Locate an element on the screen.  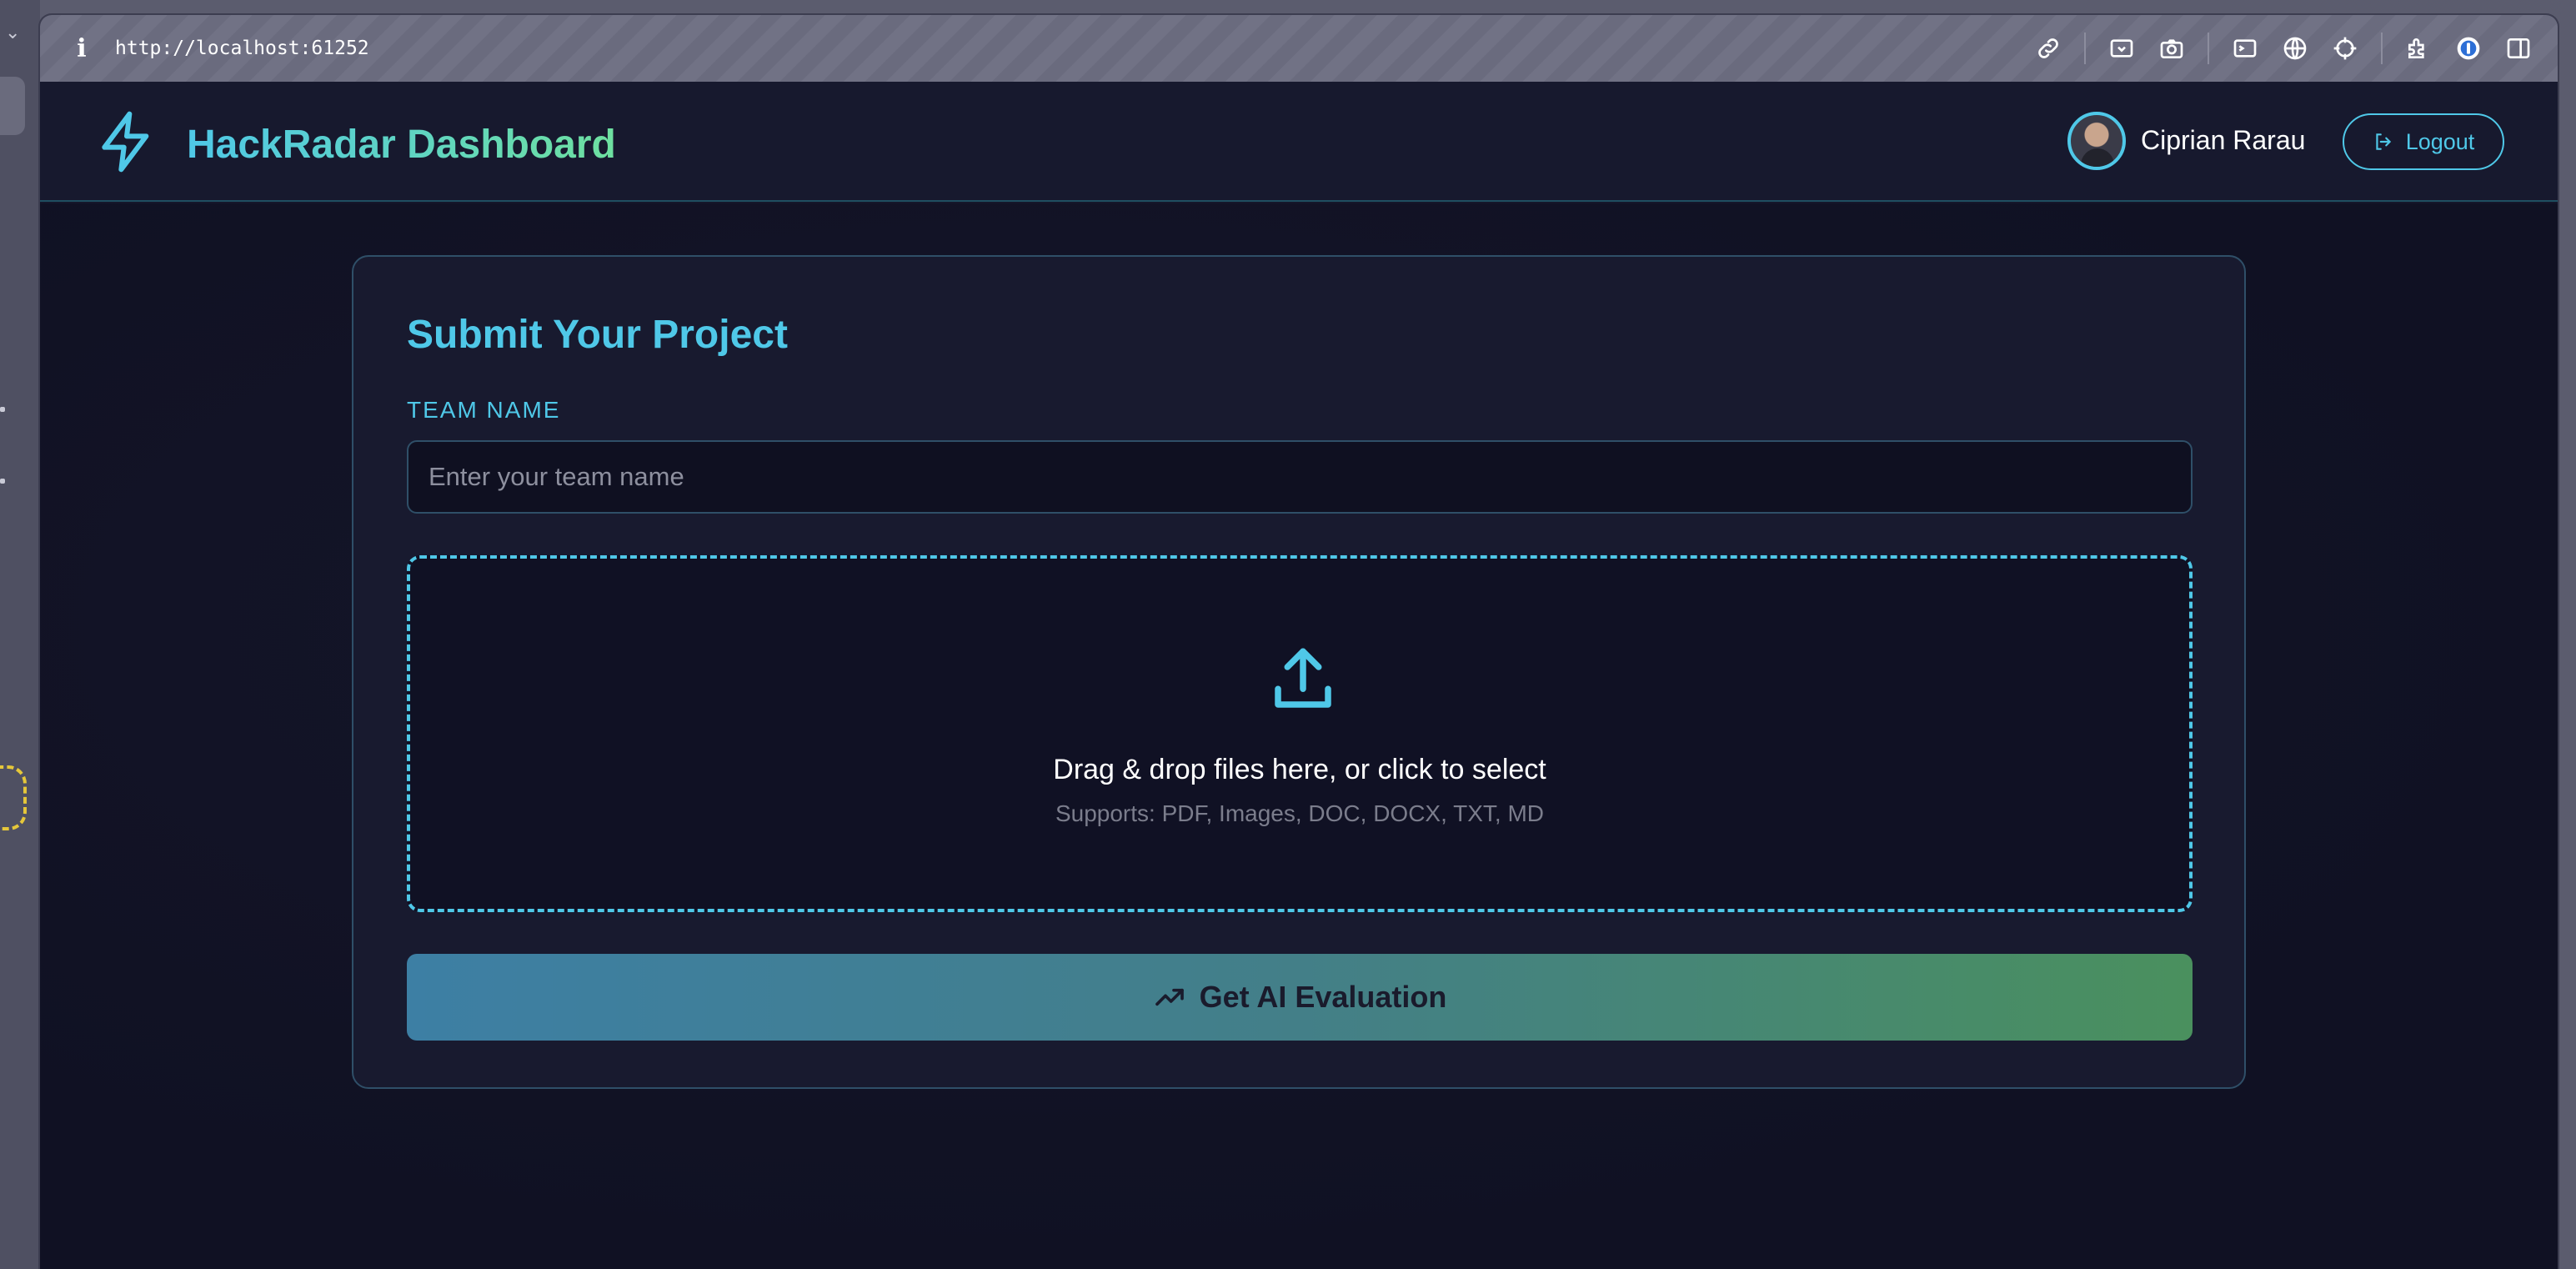
trending-up-icon is located at coordinates (1169, 997).